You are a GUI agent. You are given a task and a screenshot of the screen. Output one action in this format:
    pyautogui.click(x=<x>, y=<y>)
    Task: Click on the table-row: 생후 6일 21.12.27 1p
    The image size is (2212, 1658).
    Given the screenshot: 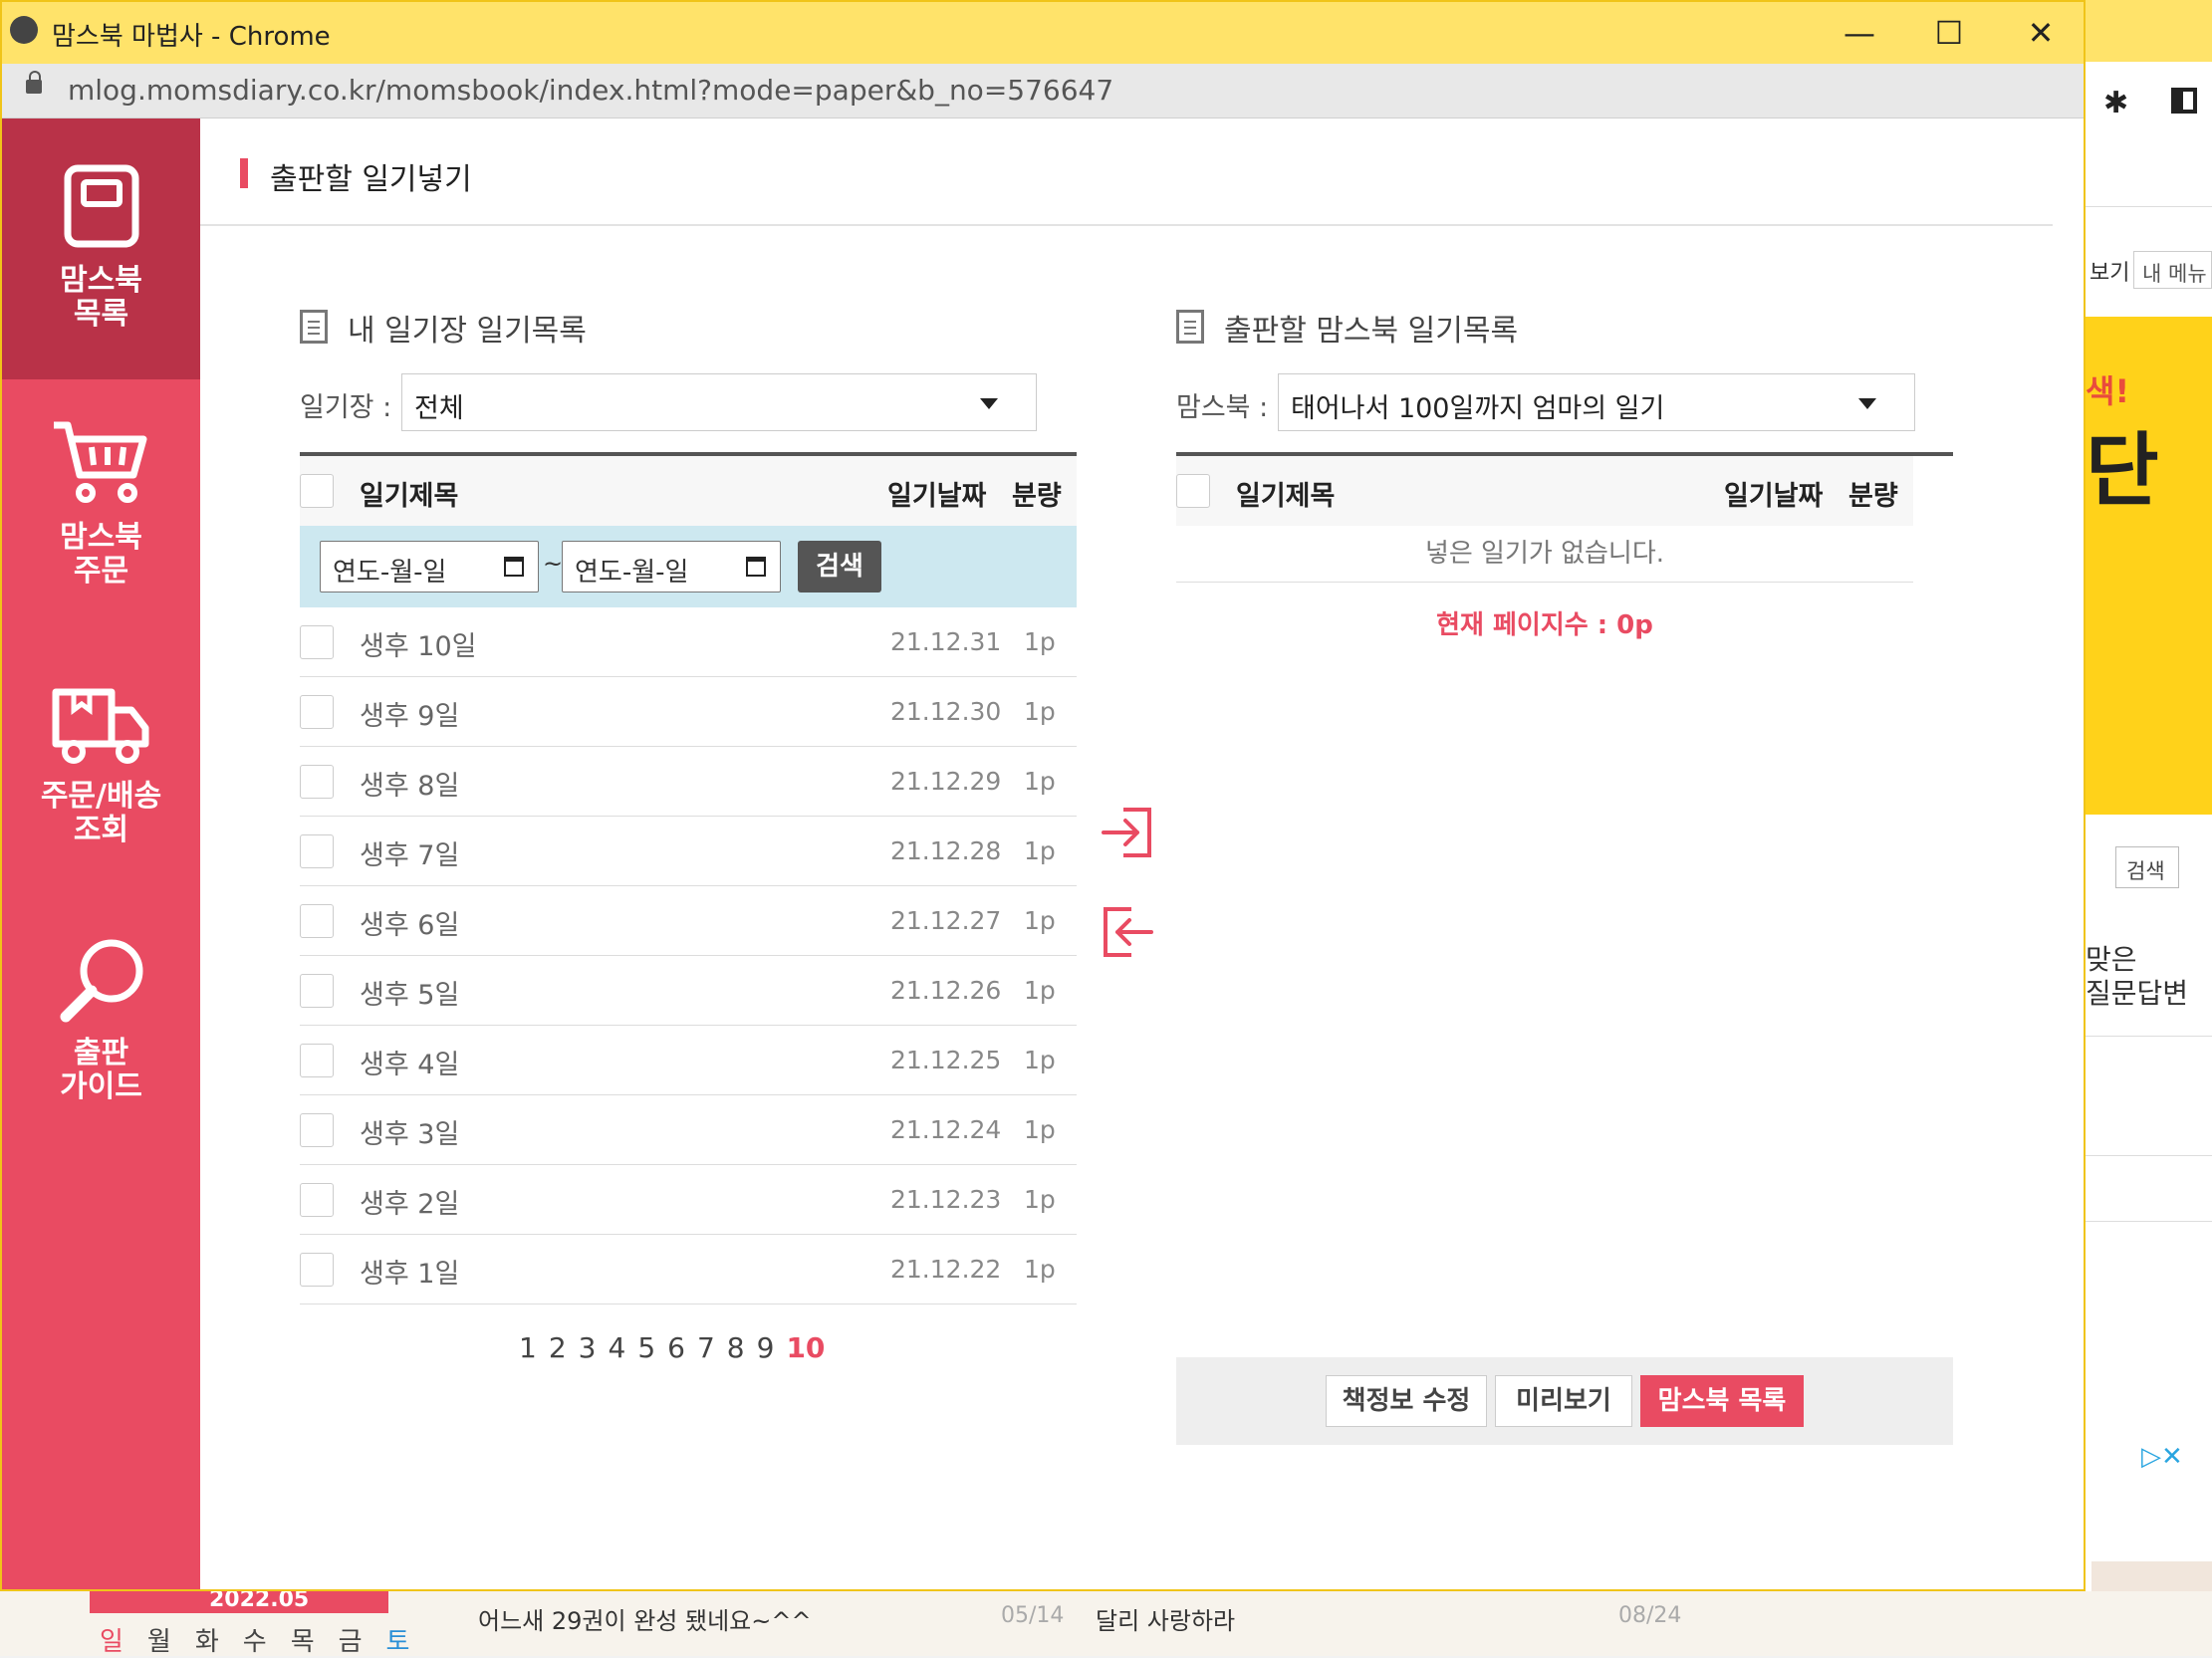 What is the action you would take?
    pyautogui.click(x=688, y=921)
    